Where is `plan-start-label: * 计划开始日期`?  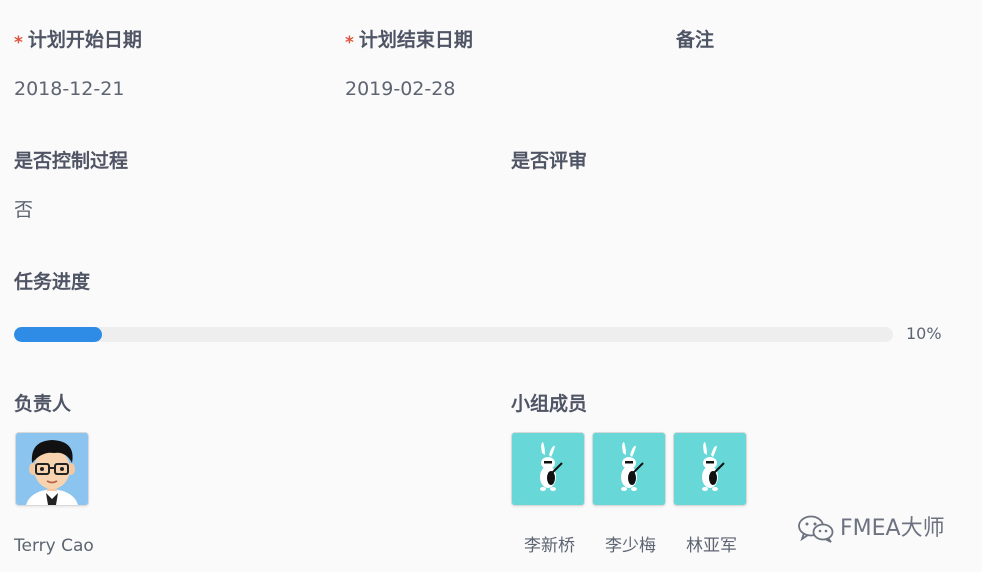 plan-start-label: * 计划开始日期 is located at coordinates (78, 41).